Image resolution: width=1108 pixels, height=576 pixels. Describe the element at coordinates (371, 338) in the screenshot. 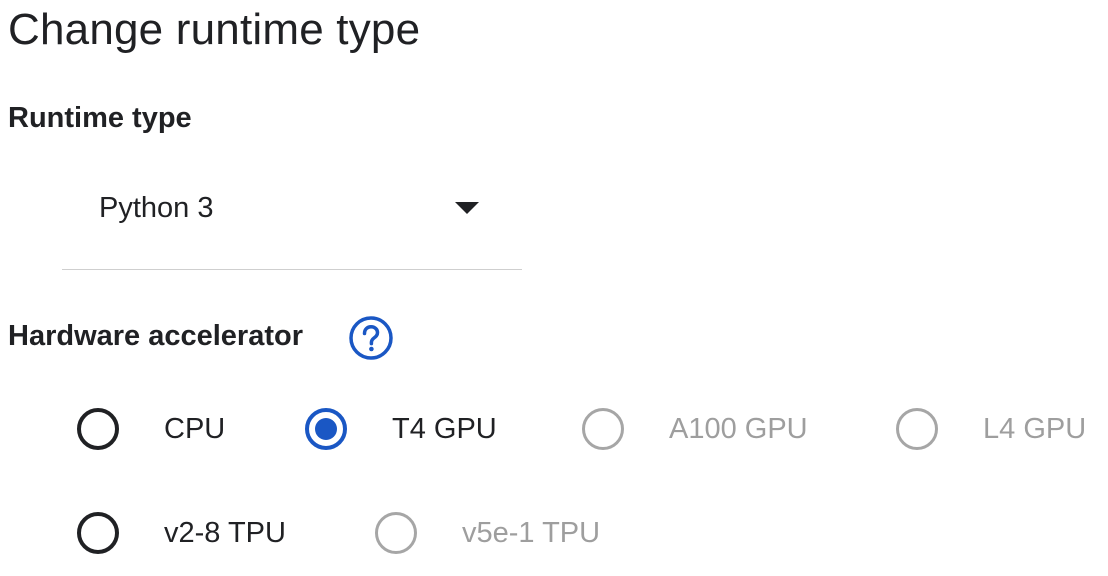

I see `help-circle-icon` at that location.